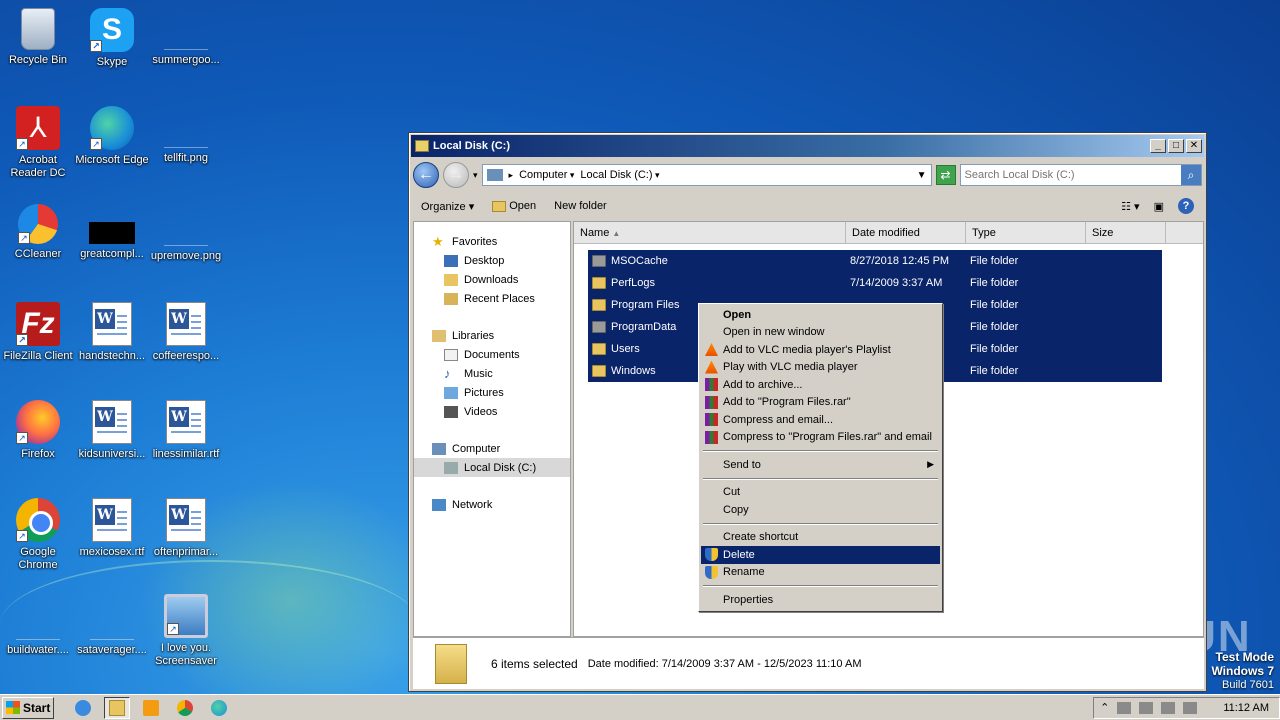 The image size is (1280, 720). I want to click on address-dropdown-icon: ▼, so click(922, 175).